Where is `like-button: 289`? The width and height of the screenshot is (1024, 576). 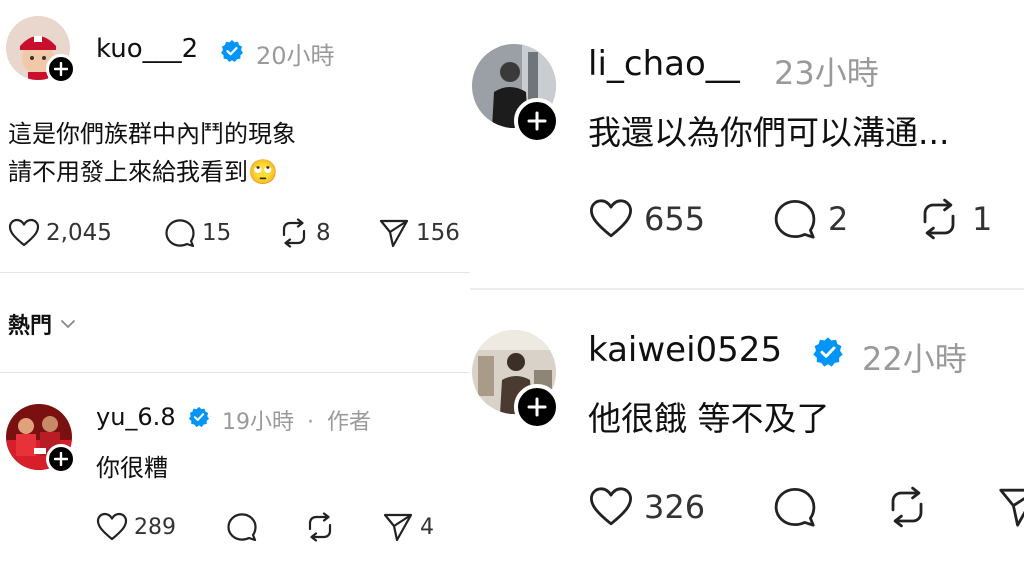 like-button: 289 is located at coordinates (136, 527).